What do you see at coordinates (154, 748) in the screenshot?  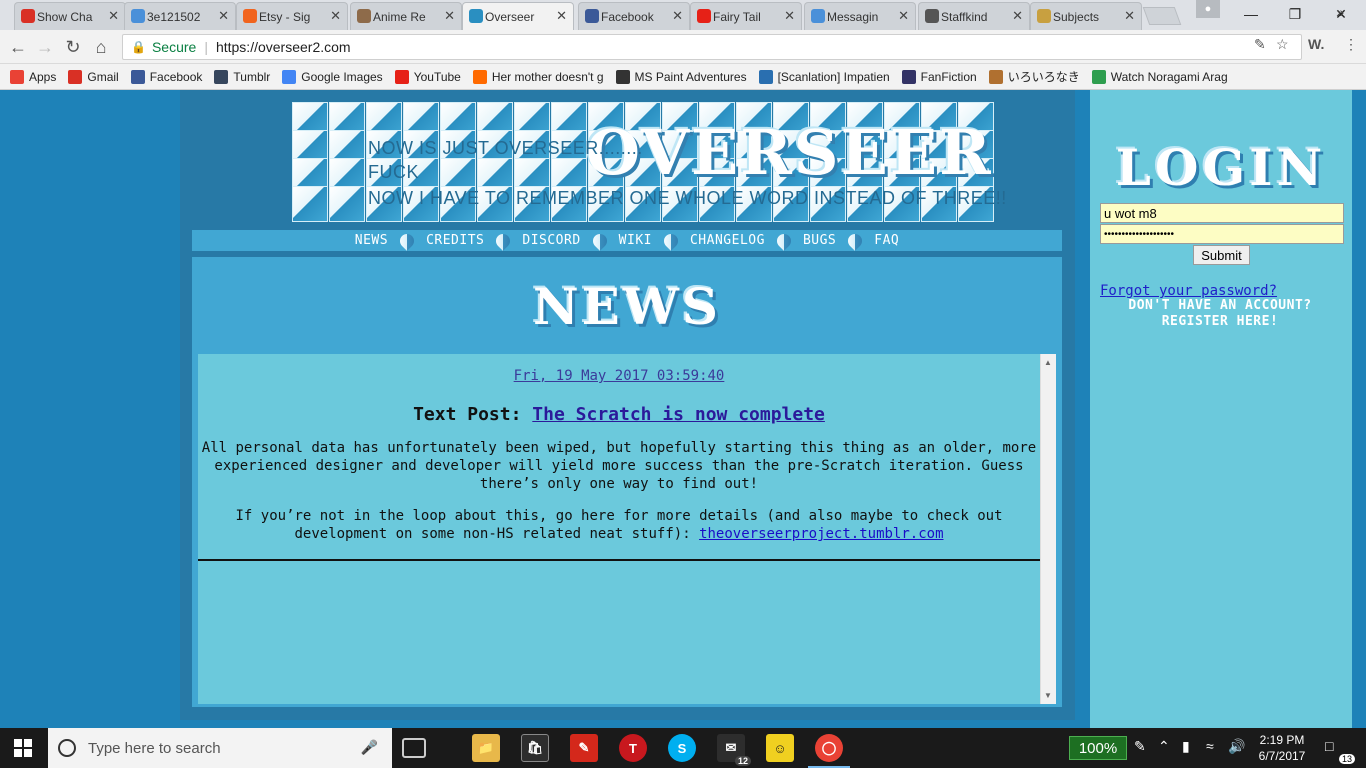 I see `search-placeholder: Type here to search` at bounding box center [154, 748].